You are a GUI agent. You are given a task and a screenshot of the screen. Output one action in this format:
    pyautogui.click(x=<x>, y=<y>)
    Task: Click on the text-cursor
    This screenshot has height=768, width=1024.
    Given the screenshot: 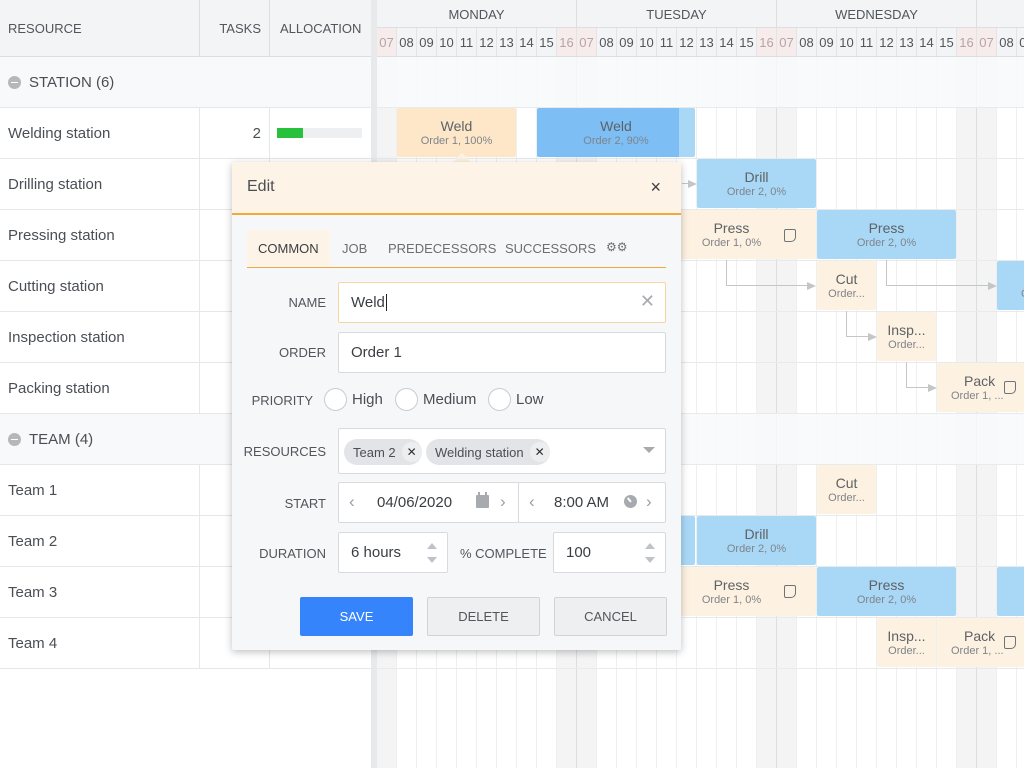 What is the action you would take?
    pyautogui.click(x=386, y=302)
    